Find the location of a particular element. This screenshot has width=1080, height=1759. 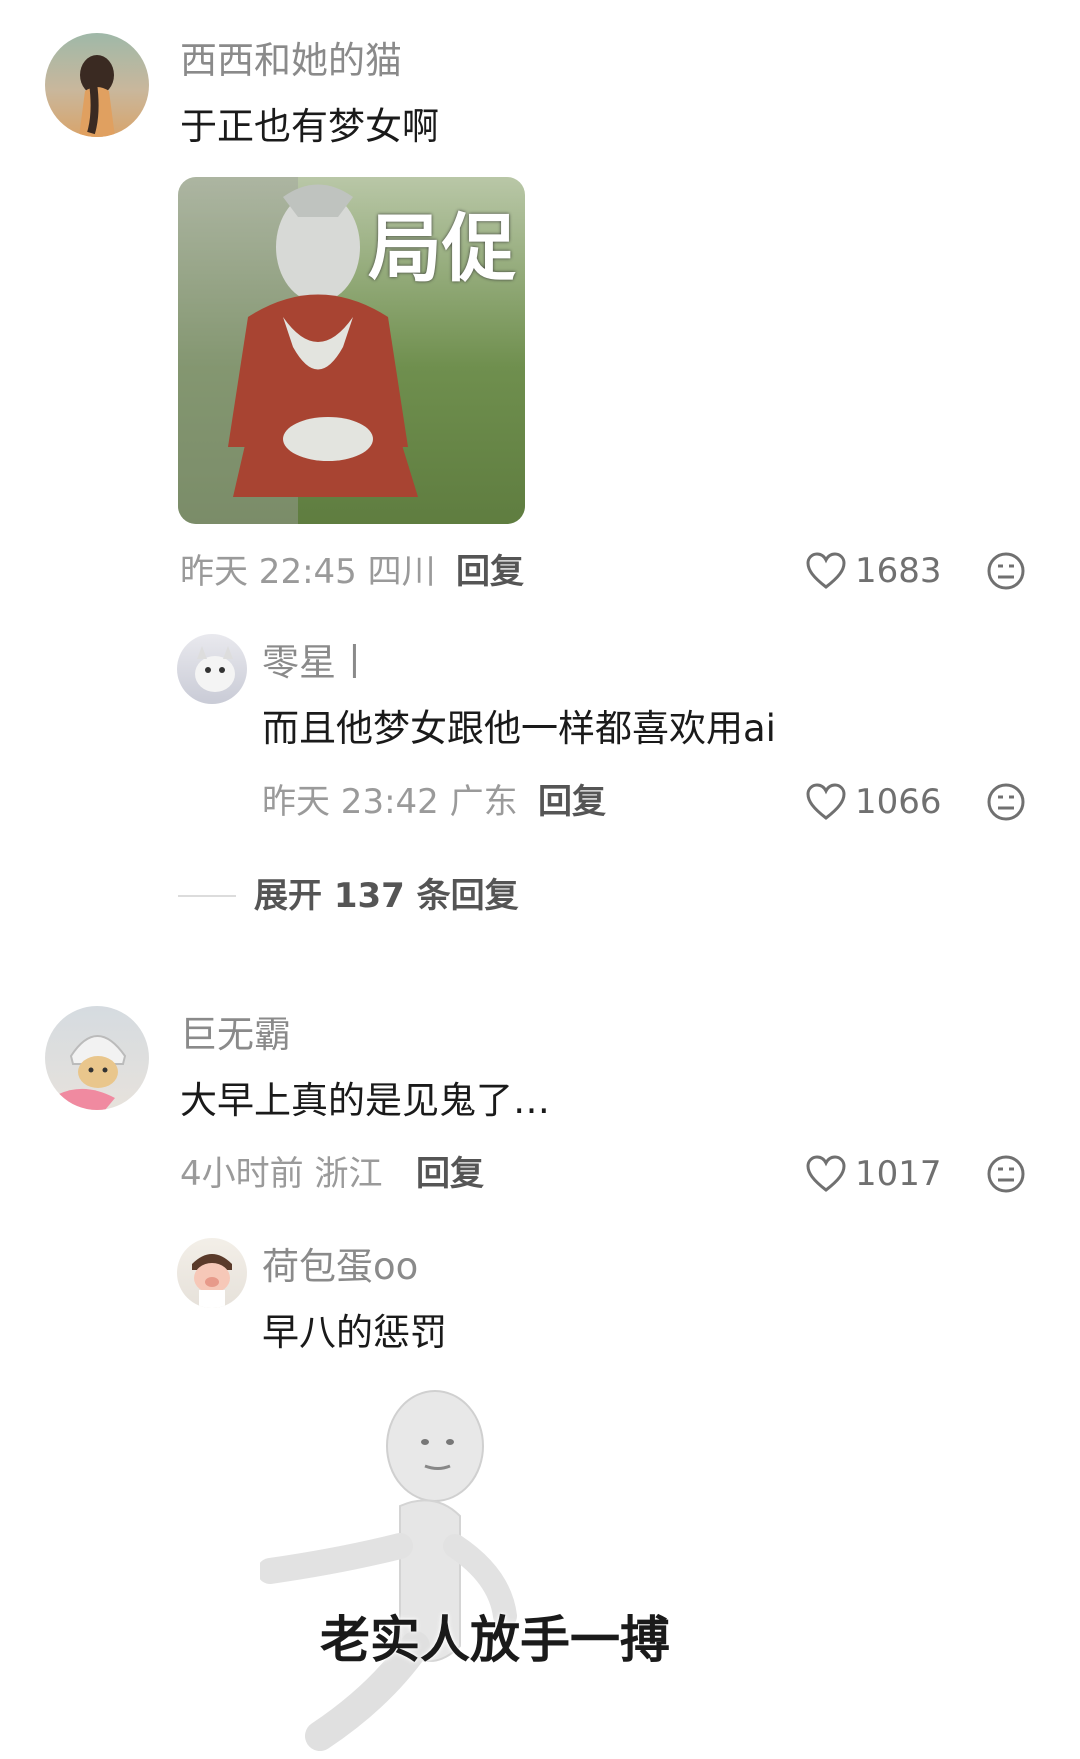

time-text: 昨天 22:45 is located at coordinates (268, 572).